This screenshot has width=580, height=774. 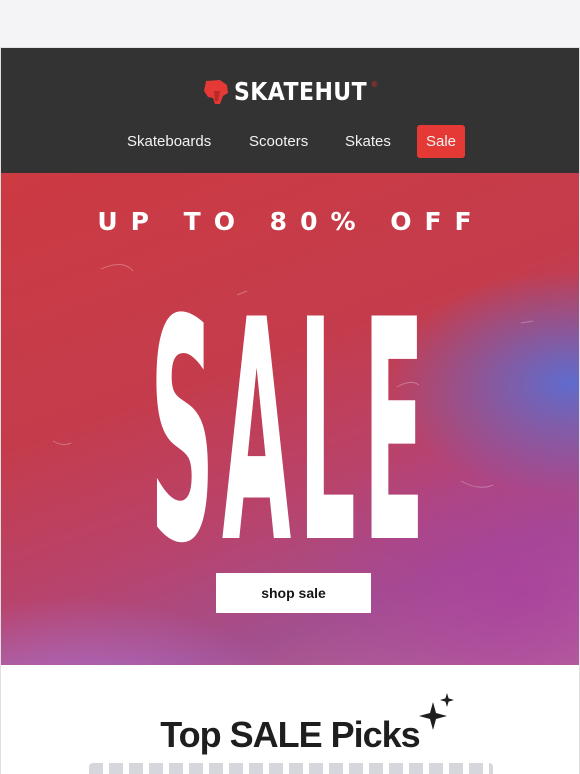 What do you see at coordinates (216, 92) in the screenshot?
I see `hand-print-logo-icon` at bounding box center [216, 92].